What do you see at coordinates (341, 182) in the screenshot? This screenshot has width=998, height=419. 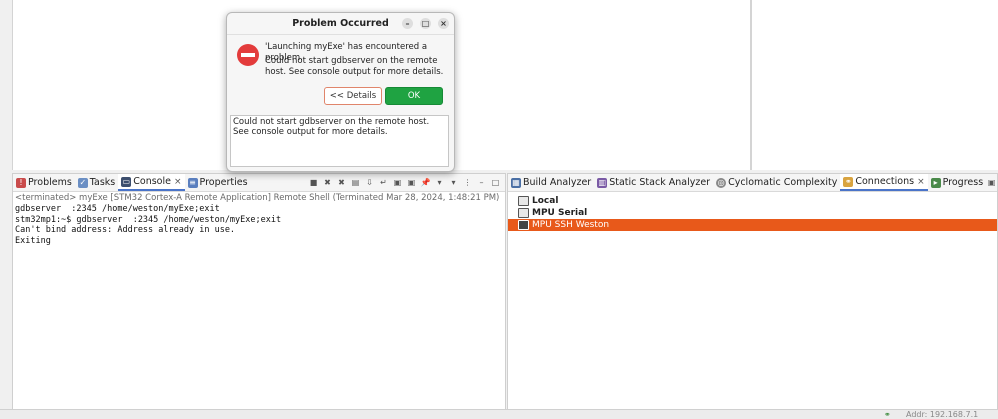 I see `remove-all-icon: ✖` at bounding box center [341, 182].